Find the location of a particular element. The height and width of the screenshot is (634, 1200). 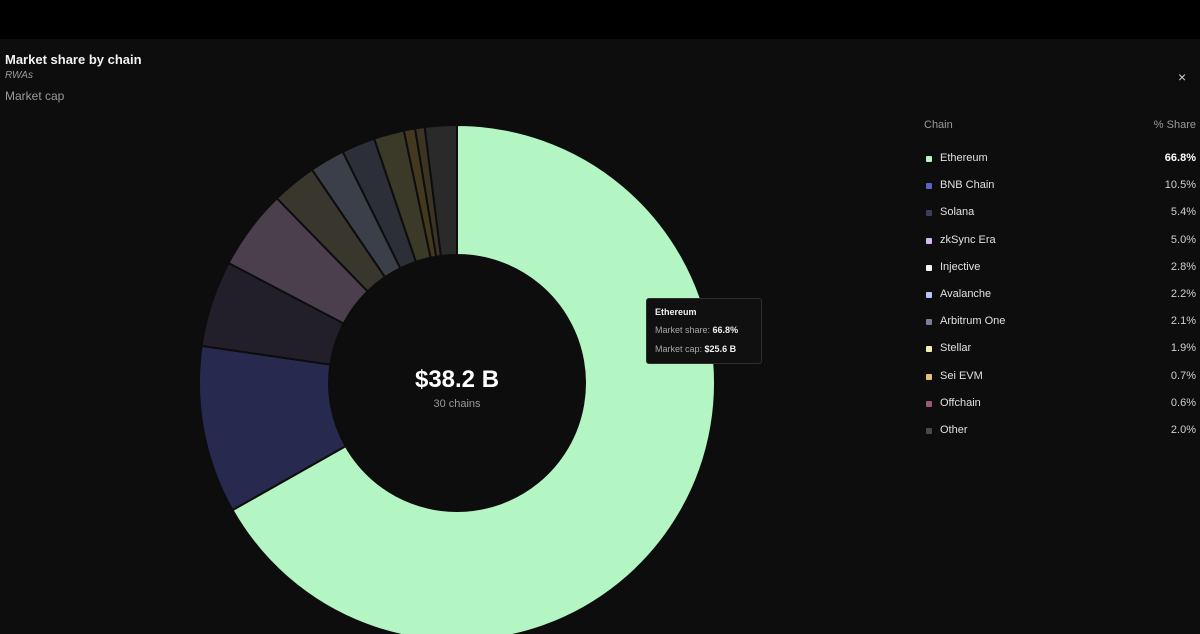

legend-share-value: 2.2% is located at coordinates (1183, 293).